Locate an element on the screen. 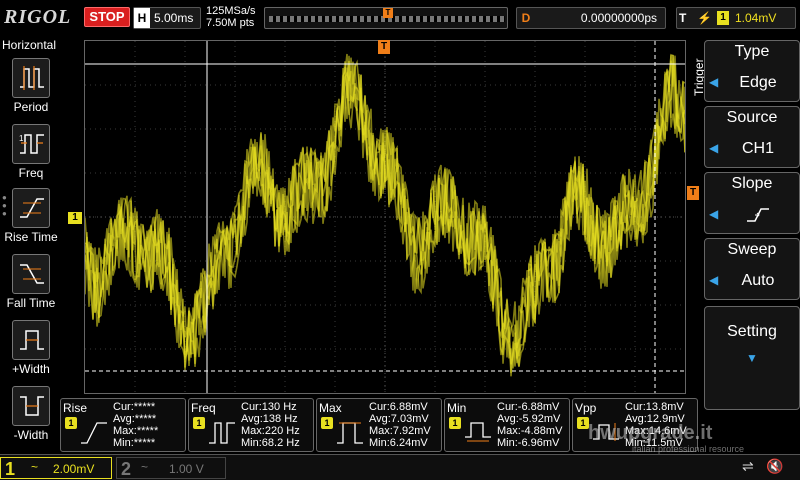 Image resolution: width=800 pixels, height=480 pixels. measure-period-button: Period is located at coordinates (31, 89).